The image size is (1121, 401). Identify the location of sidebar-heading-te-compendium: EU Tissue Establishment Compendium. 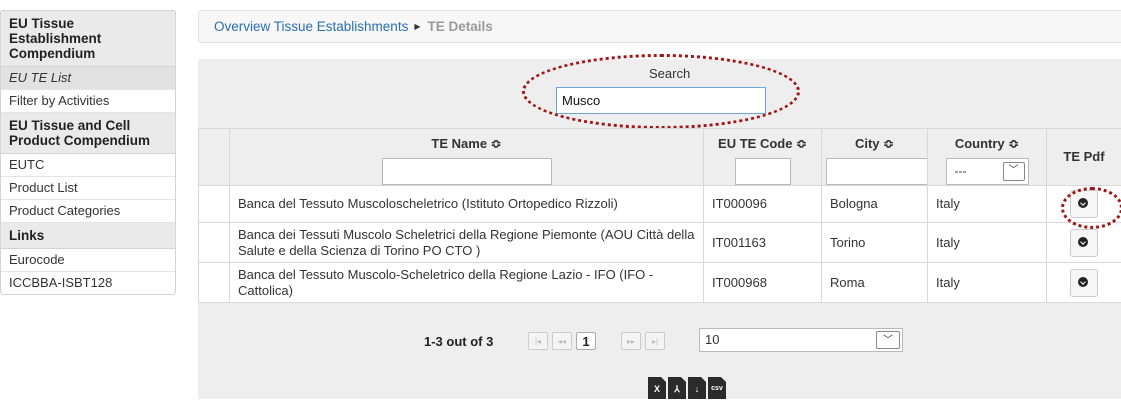
(88, 39).